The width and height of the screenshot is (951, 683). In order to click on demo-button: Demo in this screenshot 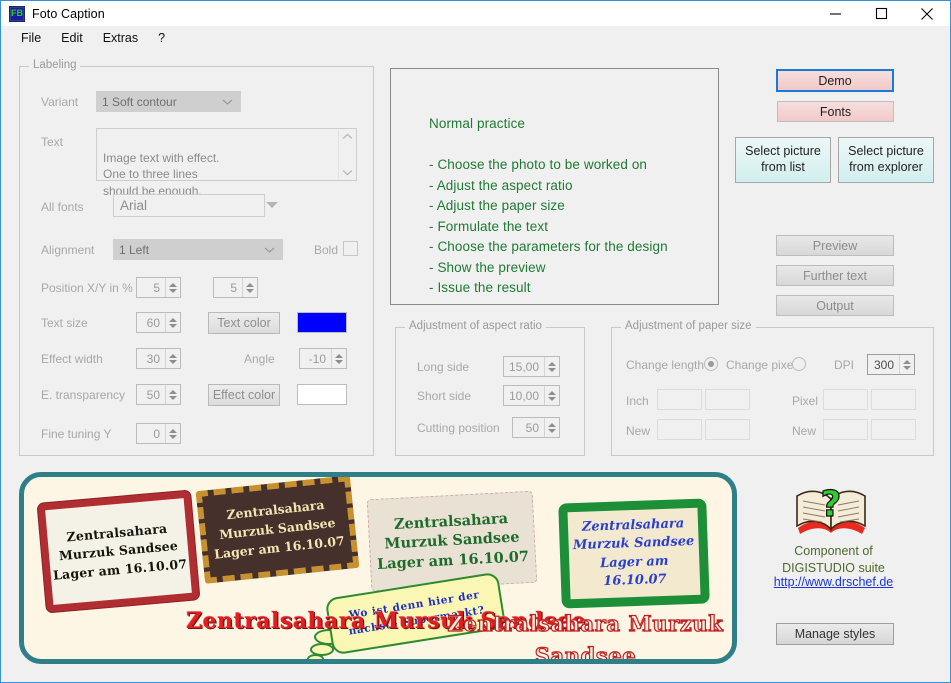, I will do `click(835, 80)`.